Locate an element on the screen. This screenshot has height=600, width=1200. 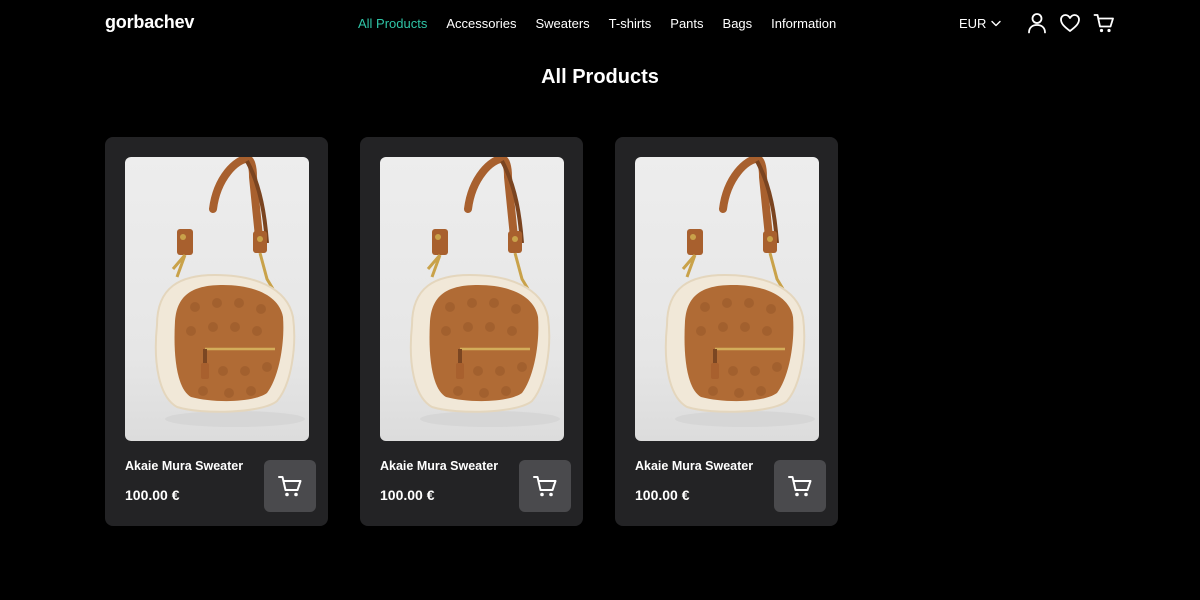
chevron-down-icon is located at coordinates (996, 23).